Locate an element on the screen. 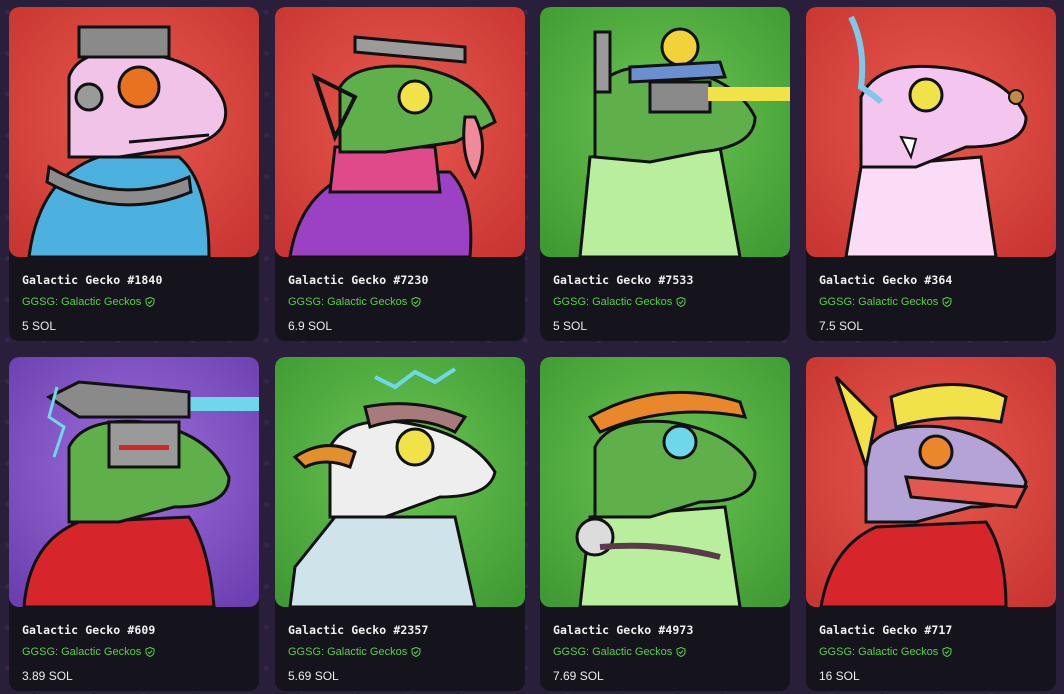  nft-card: Galactic Gecko #609 GGSG is located at coordinates (134, 524).